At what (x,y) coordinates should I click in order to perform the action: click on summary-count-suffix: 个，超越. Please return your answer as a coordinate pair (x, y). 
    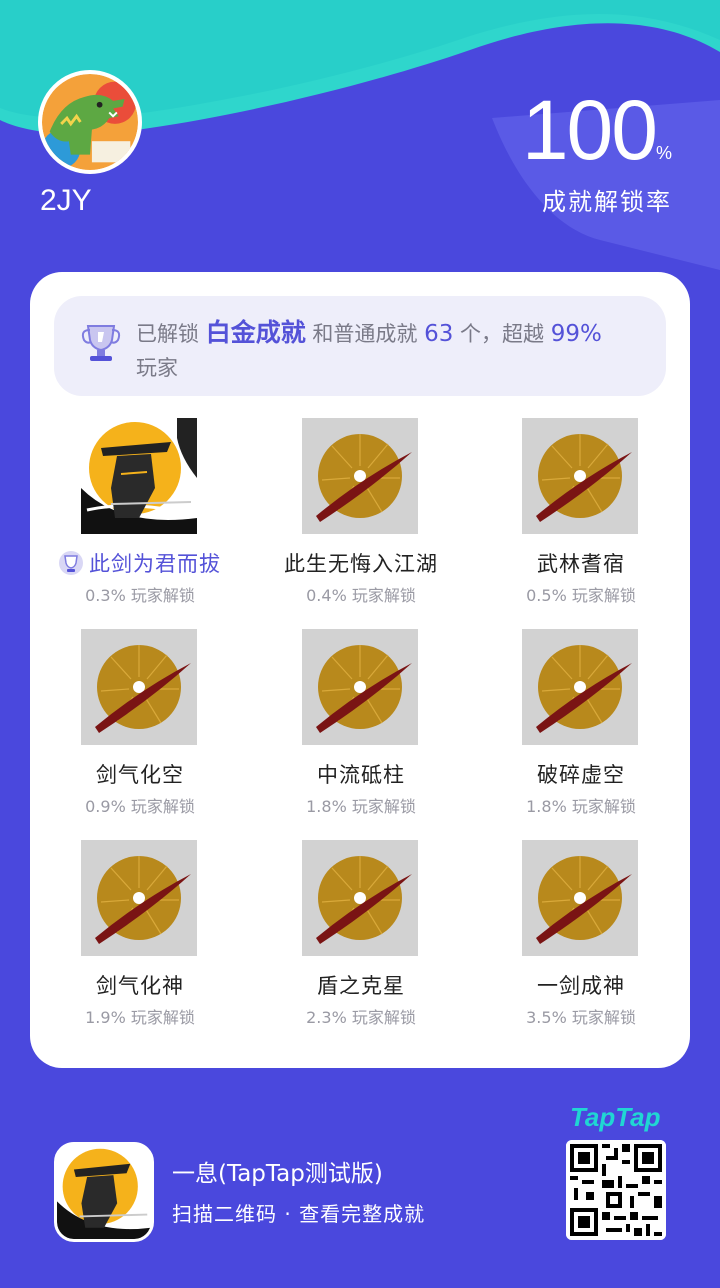
    Looking at the image, I should click on (502, 334).